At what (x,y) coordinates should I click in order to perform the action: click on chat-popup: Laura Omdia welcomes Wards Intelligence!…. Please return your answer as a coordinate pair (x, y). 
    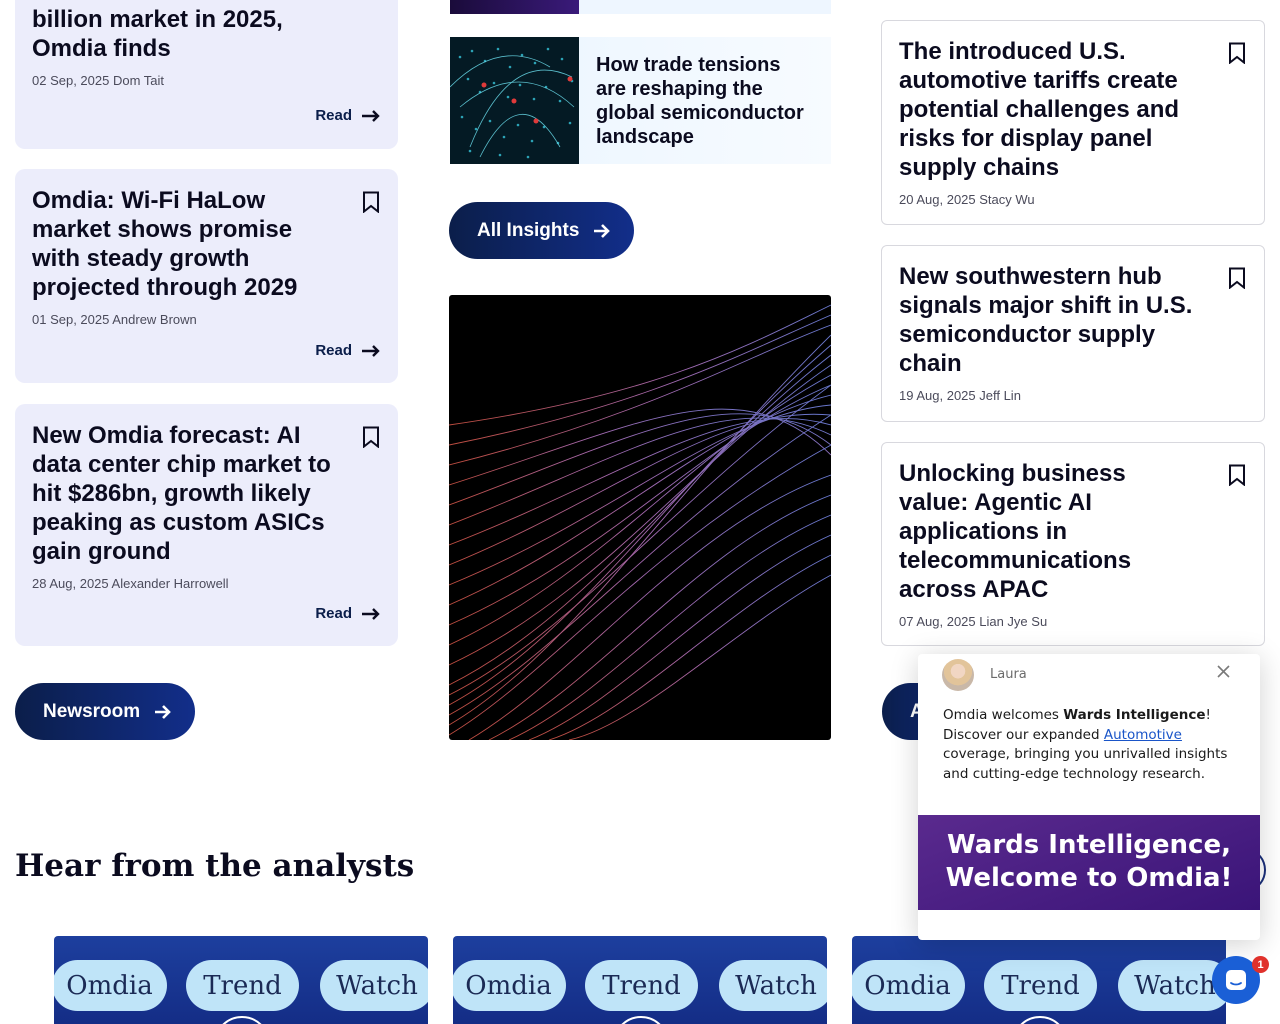
    Looking at the image, I should click on (1089, 797).